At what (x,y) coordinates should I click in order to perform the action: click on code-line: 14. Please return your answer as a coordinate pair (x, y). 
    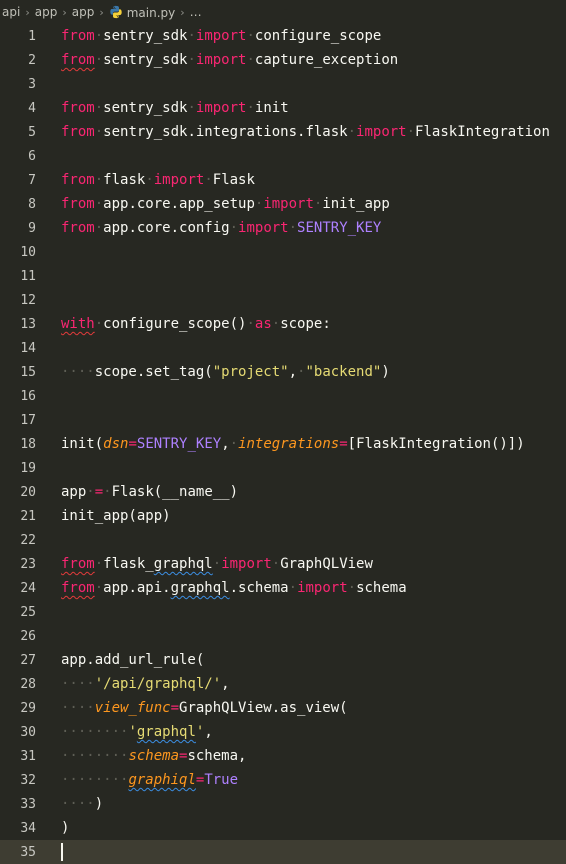
    Looking at the image, I should click on (283, 348).